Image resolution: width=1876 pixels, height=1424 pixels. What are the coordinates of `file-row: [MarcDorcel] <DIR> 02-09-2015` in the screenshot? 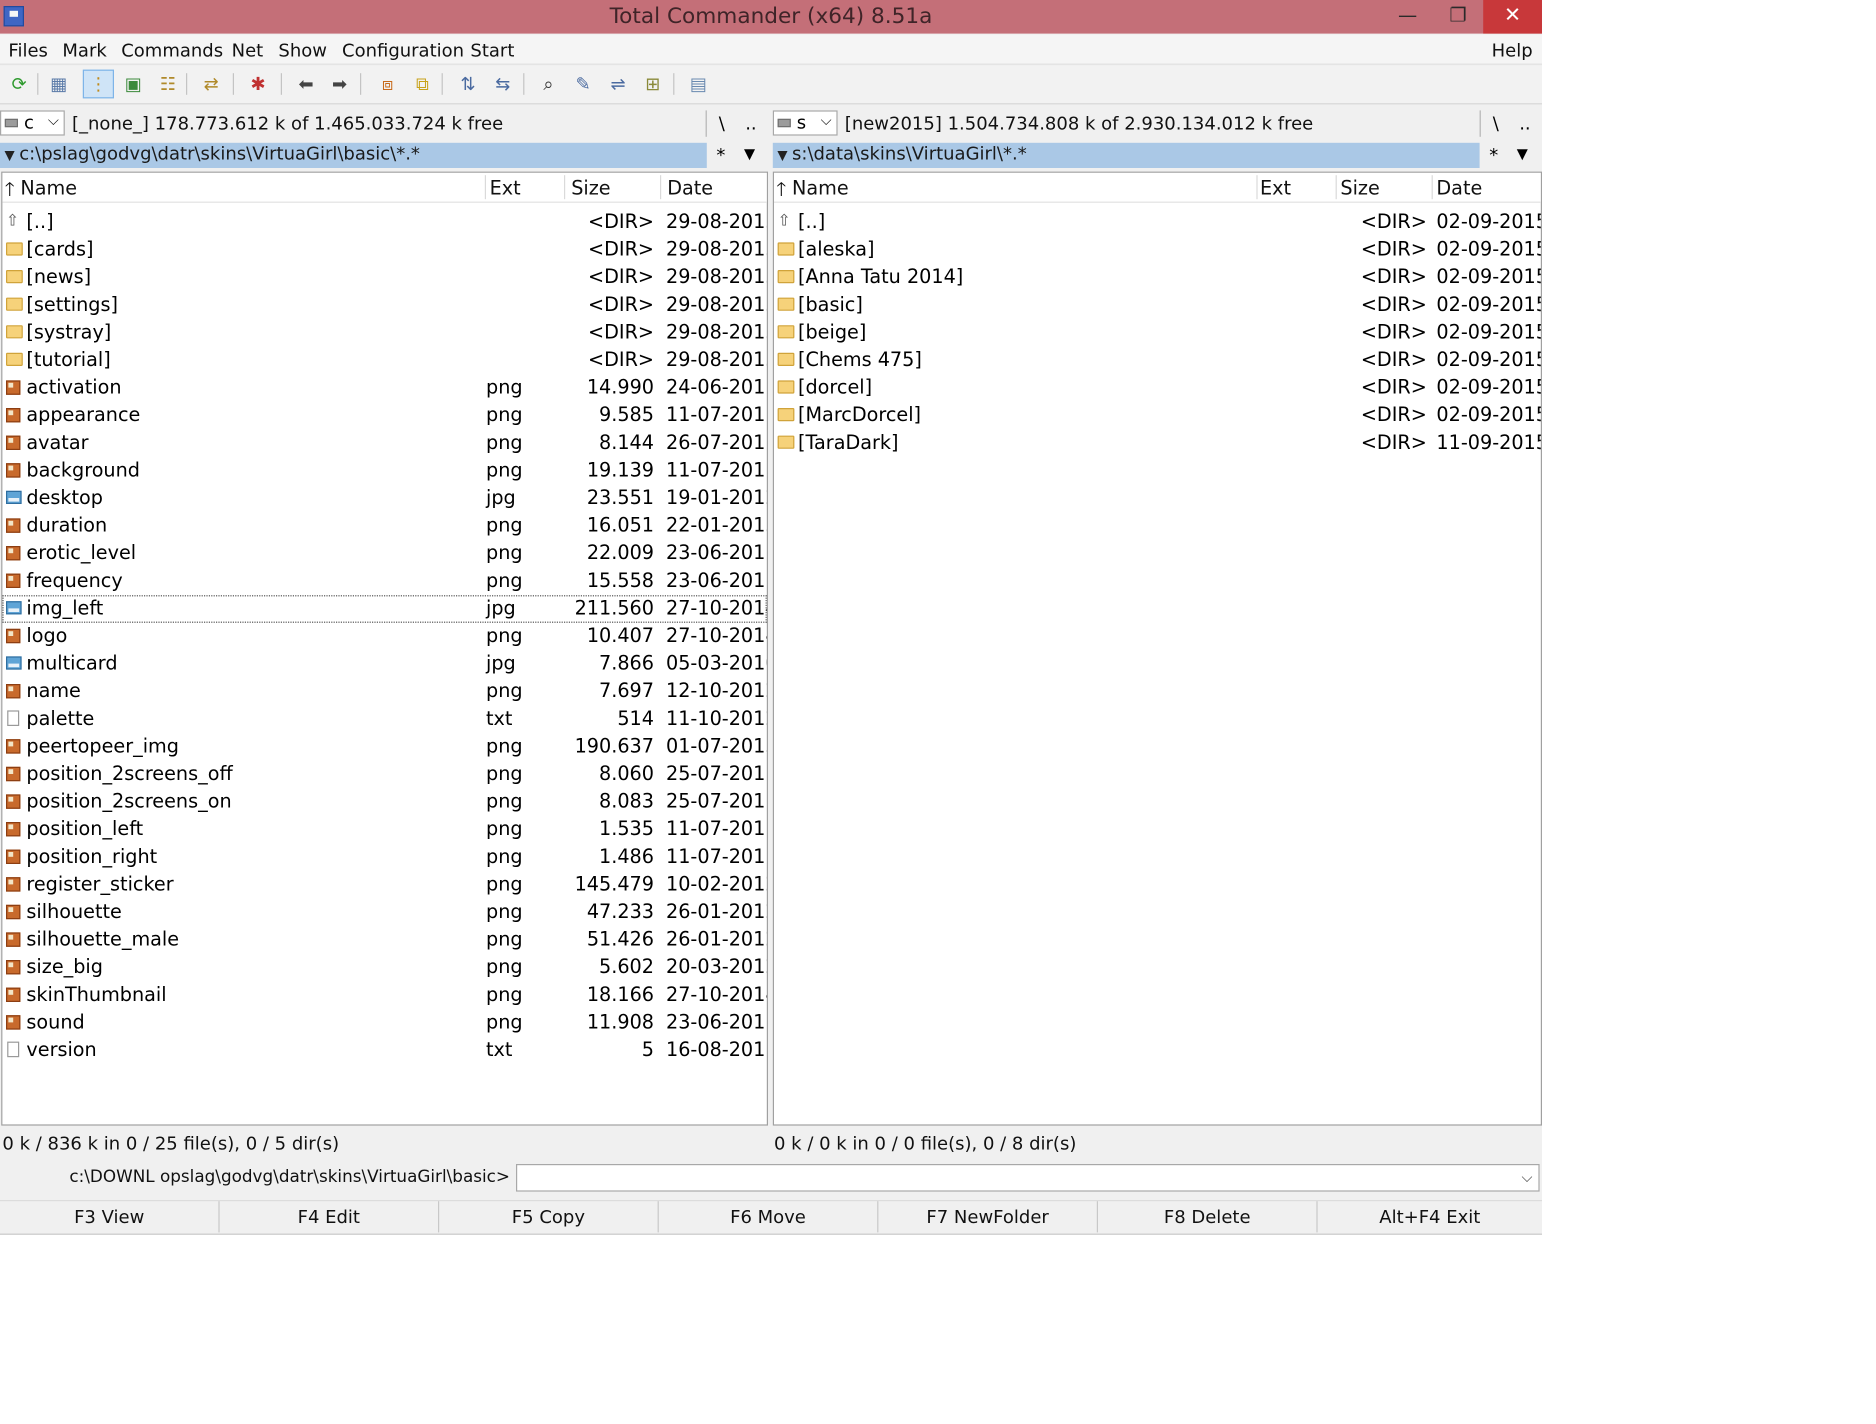 It's located at (1157, 416).